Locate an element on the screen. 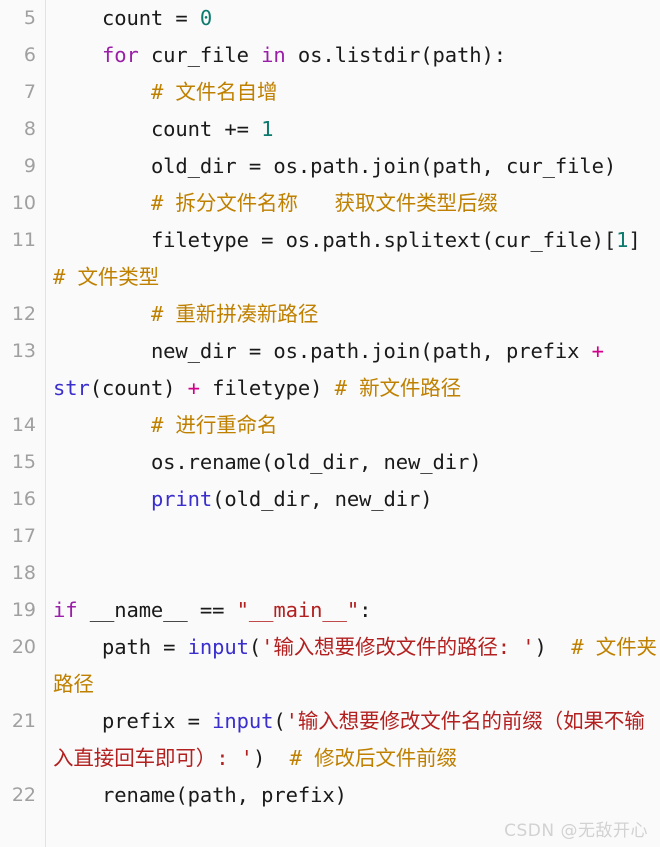 The image size is (660, 847). line-content: print(old_dir, new_dir) is located at coordinates (352, 499).